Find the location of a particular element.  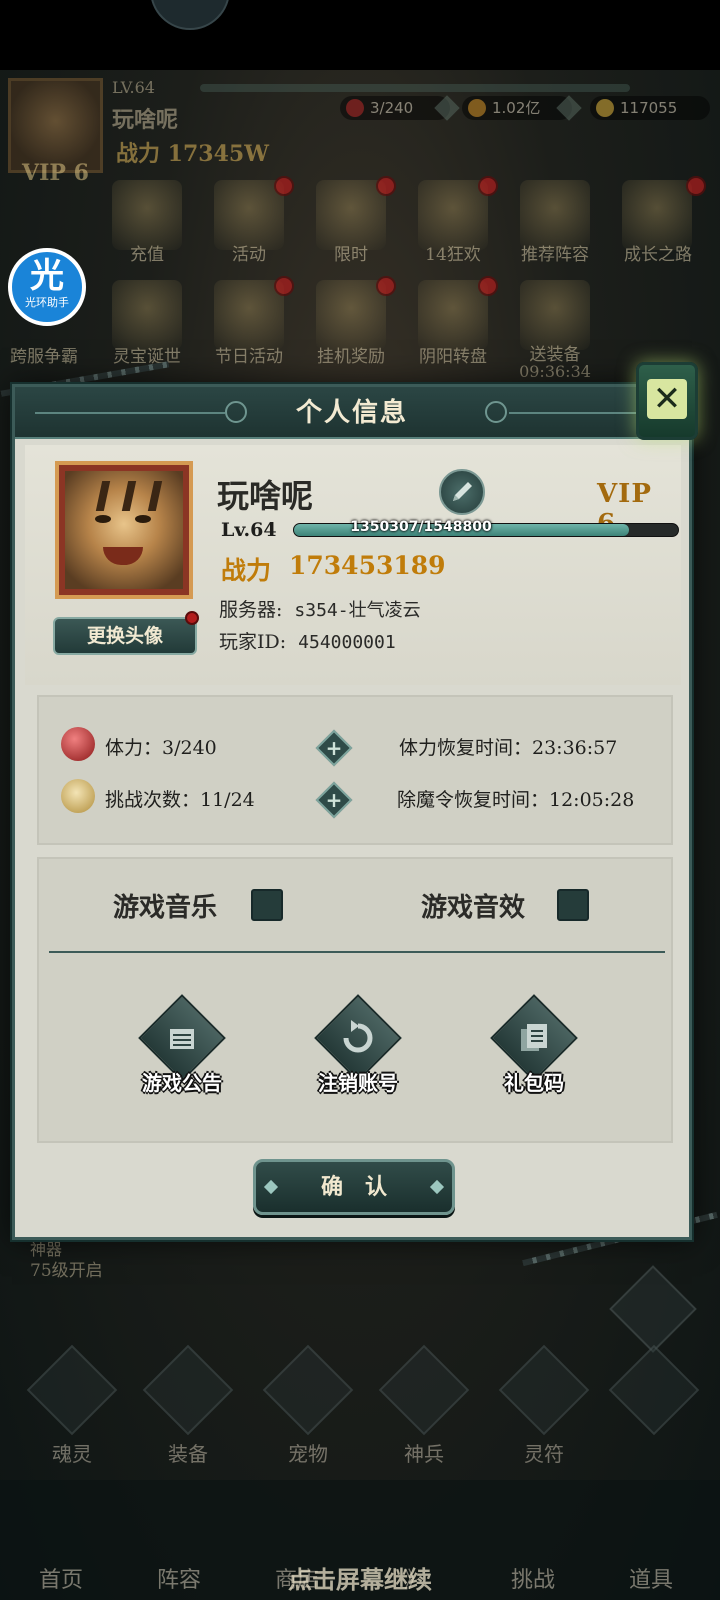

function-label-talisman: 灵符 is located at coordinates (544, 1454).